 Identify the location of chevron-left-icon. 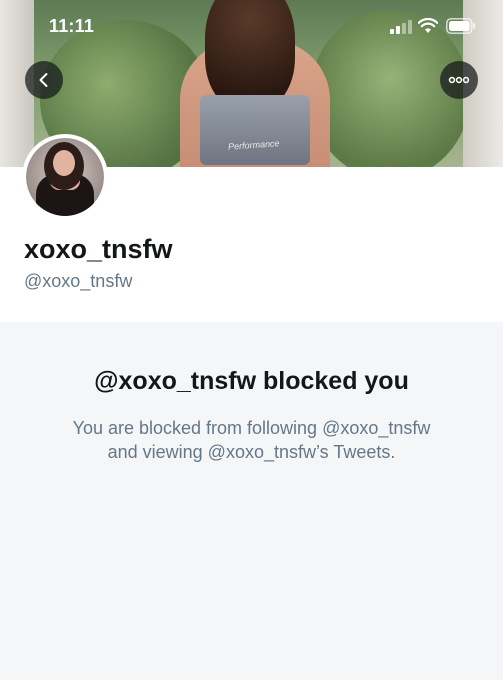
(43, 80).